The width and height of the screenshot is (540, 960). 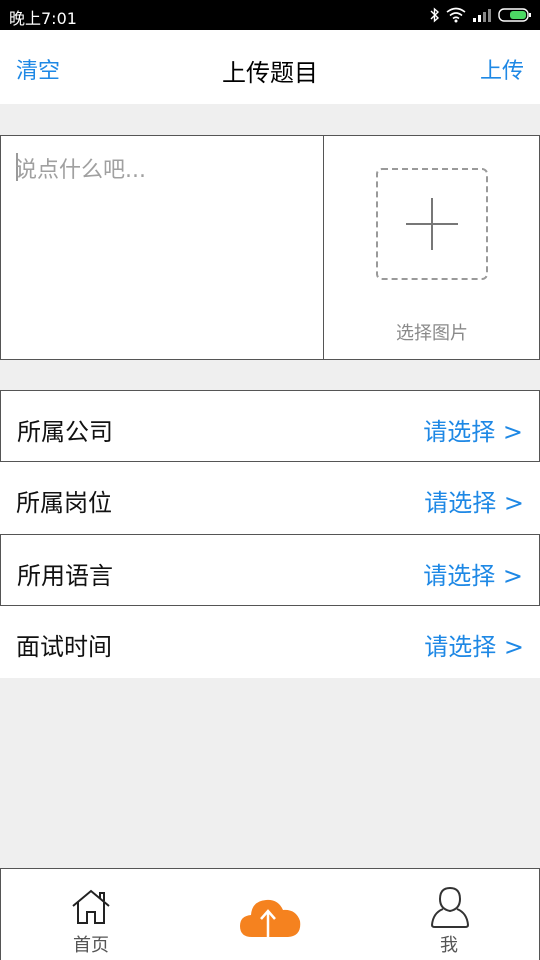 What do you see at coordinates (432, 333) in the screenshot?
I see `pick-image-label: 选择图片` at bounding box center [432, 333].